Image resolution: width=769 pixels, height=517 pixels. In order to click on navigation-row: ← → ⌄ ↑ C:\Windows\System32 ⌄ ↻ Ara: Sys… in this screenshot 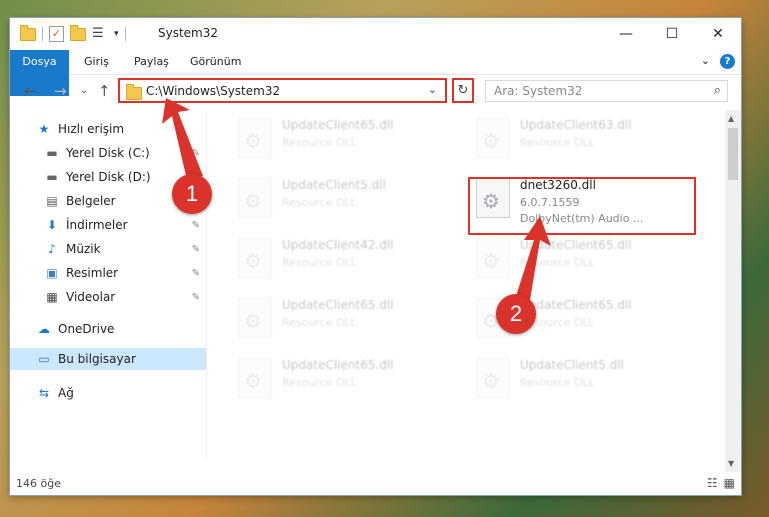, I will do `click(375, 92)`.